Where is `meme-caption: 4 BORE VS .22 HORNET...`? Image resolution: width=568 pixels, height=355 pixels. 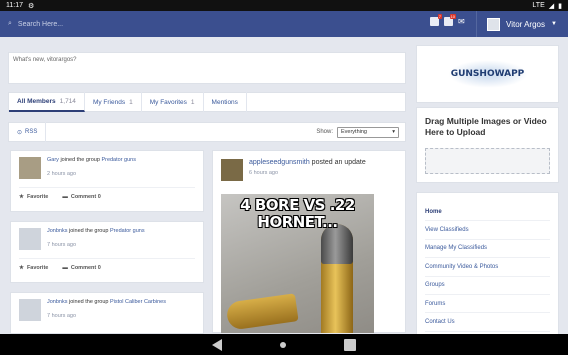
meme-caption: 4 BORE VS .22 HORNET... is located at coordinates (297, 213).